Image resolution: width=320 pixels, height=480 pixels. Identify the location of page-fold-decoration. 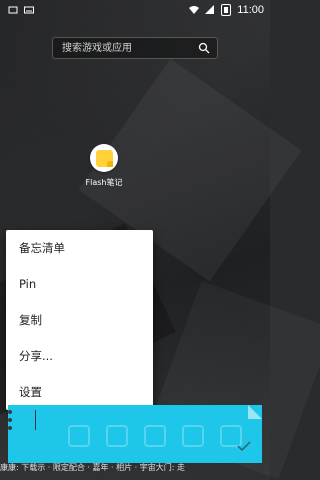
(255, 412).